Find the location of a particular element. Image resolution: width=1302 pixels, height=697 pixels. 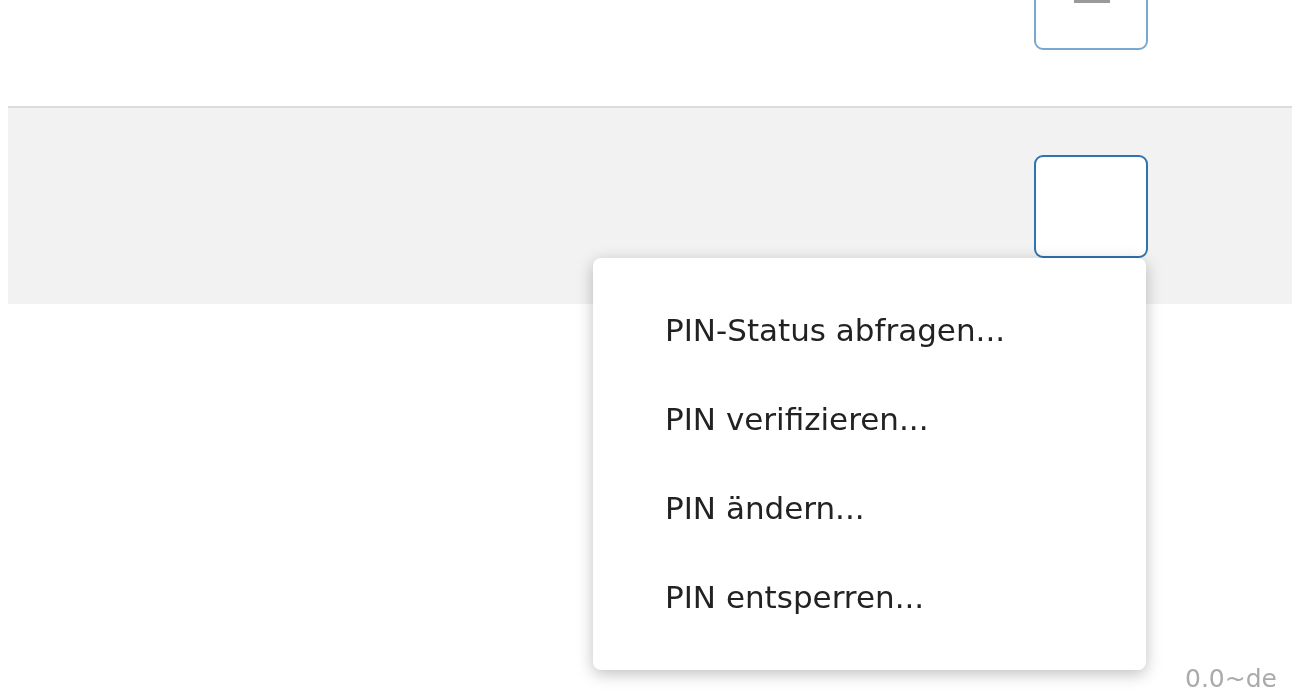

version-text: 0.0~de is located at coordinates (1231, 678).